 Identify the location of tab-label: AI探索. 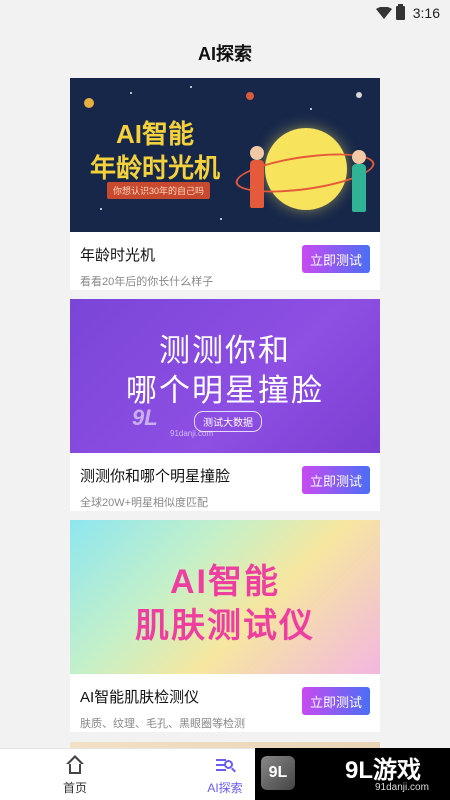
(225, 788).